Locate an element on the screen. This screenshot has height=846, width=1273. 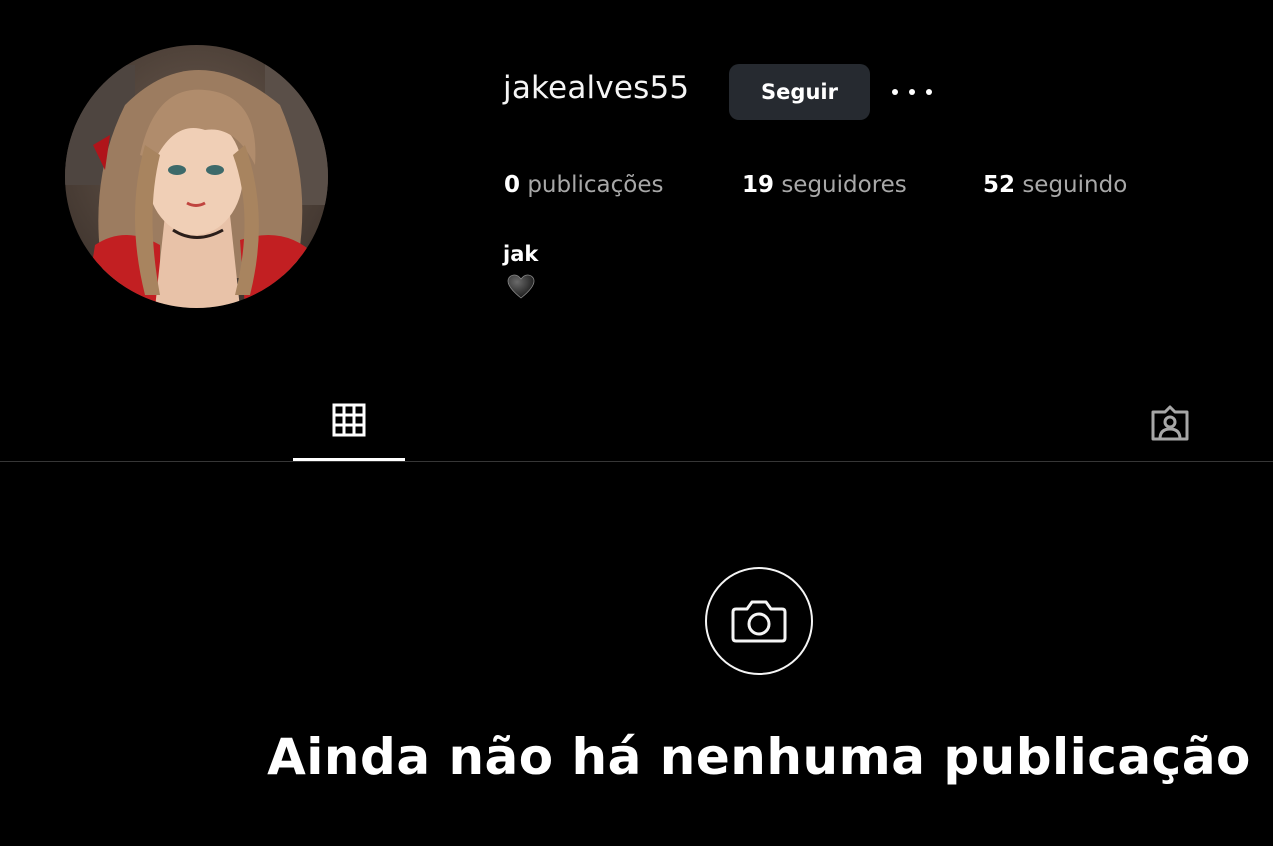
followers-label: seguidores is located at coordinates (844, 185).